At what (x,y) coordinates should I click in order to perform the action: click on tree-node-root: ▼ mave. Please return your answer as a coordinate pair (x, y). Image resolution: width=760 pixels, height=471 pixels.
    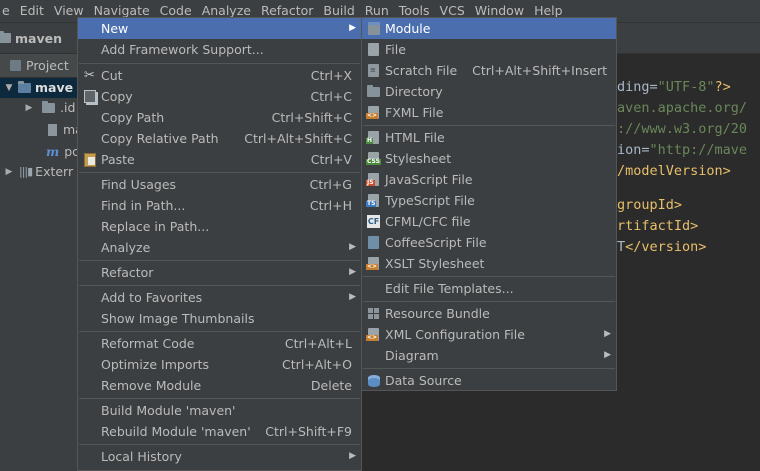
    Looking at the image, I should click on (40, 88).